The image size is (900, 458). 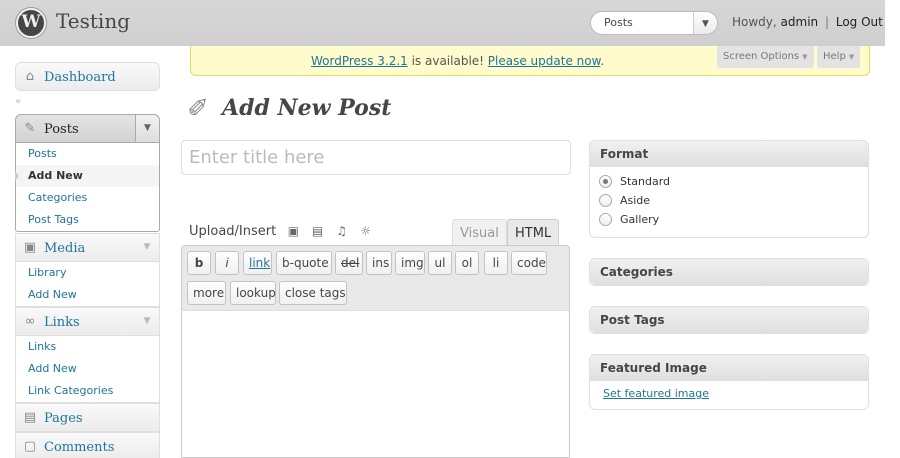 What do you see at coordinates (87, 273) in the screenshot?
I see `submenu-item-library: Library` at bounding box center [87, 273].